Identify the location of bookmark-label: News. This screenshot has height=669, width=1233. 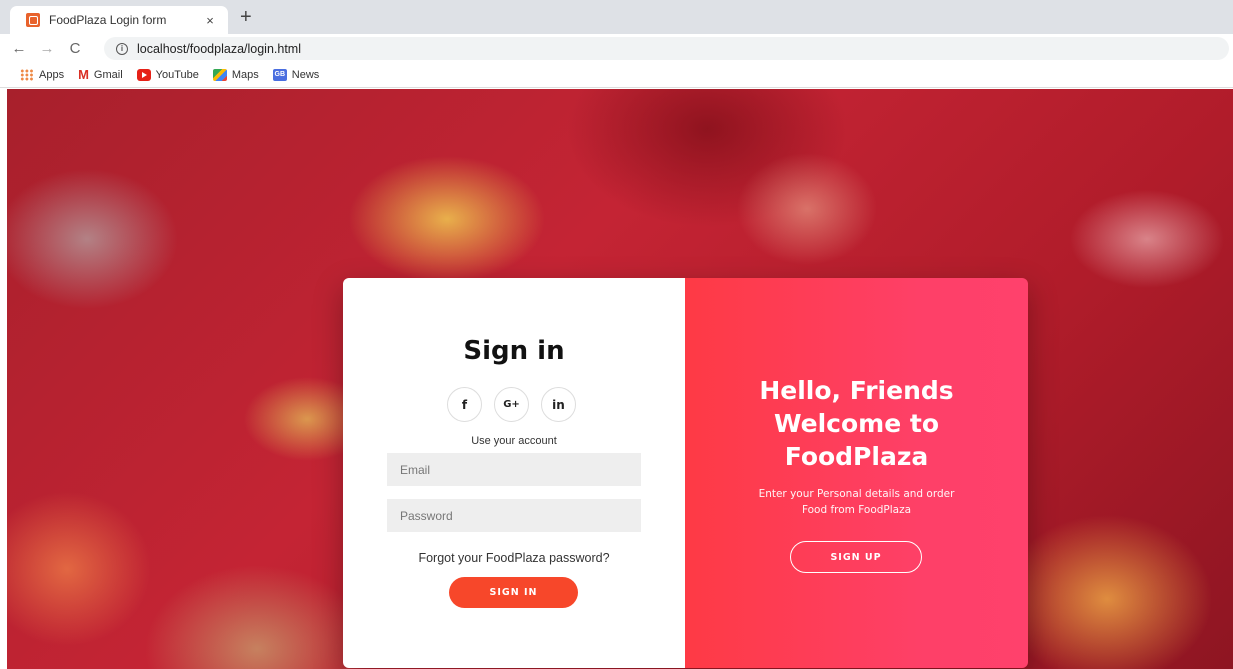
(305, 74).